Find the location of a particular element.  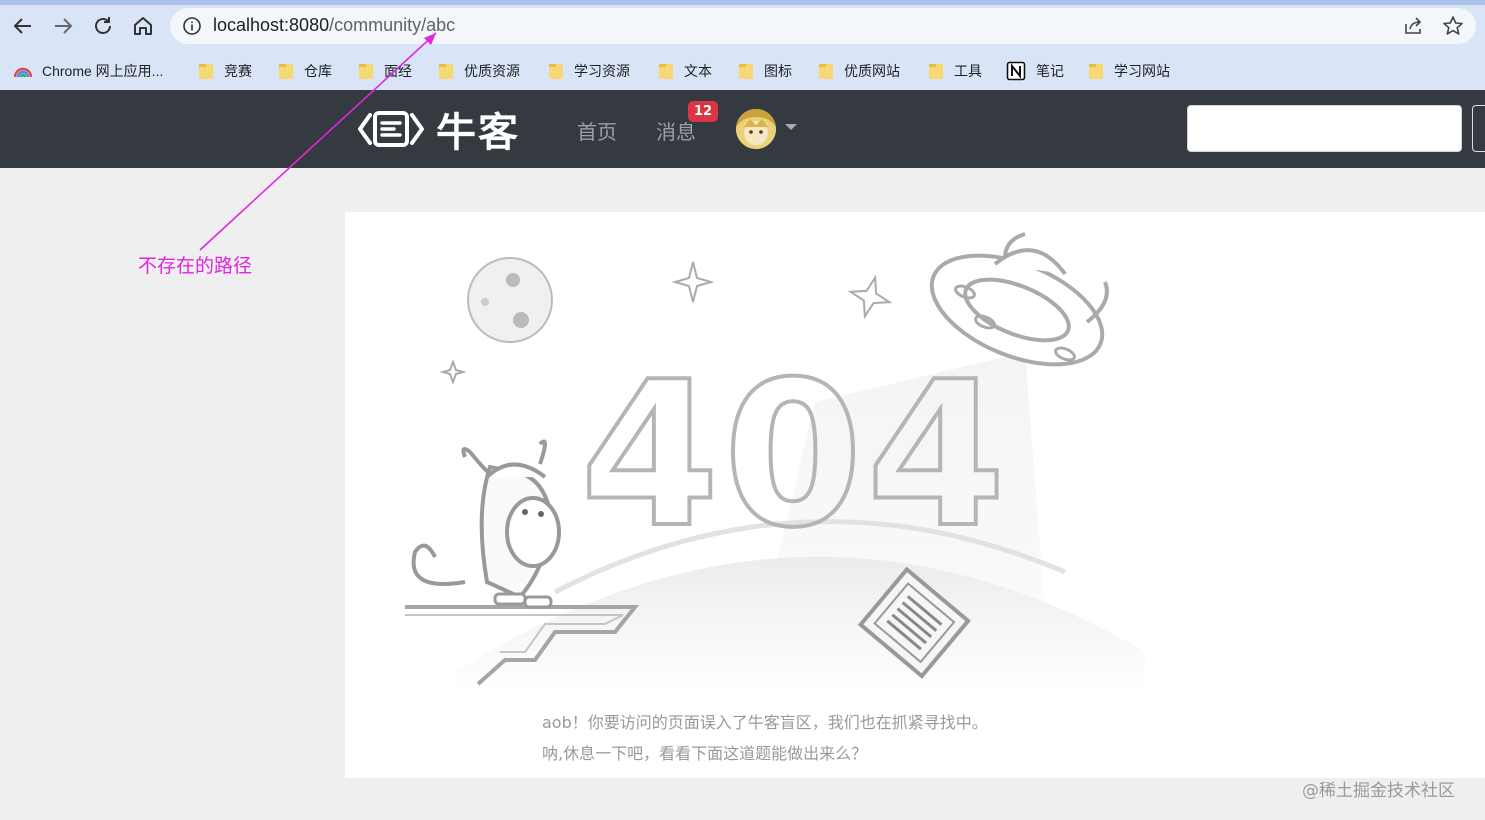

arrow-left-icon is located at coordinates (22, 26).